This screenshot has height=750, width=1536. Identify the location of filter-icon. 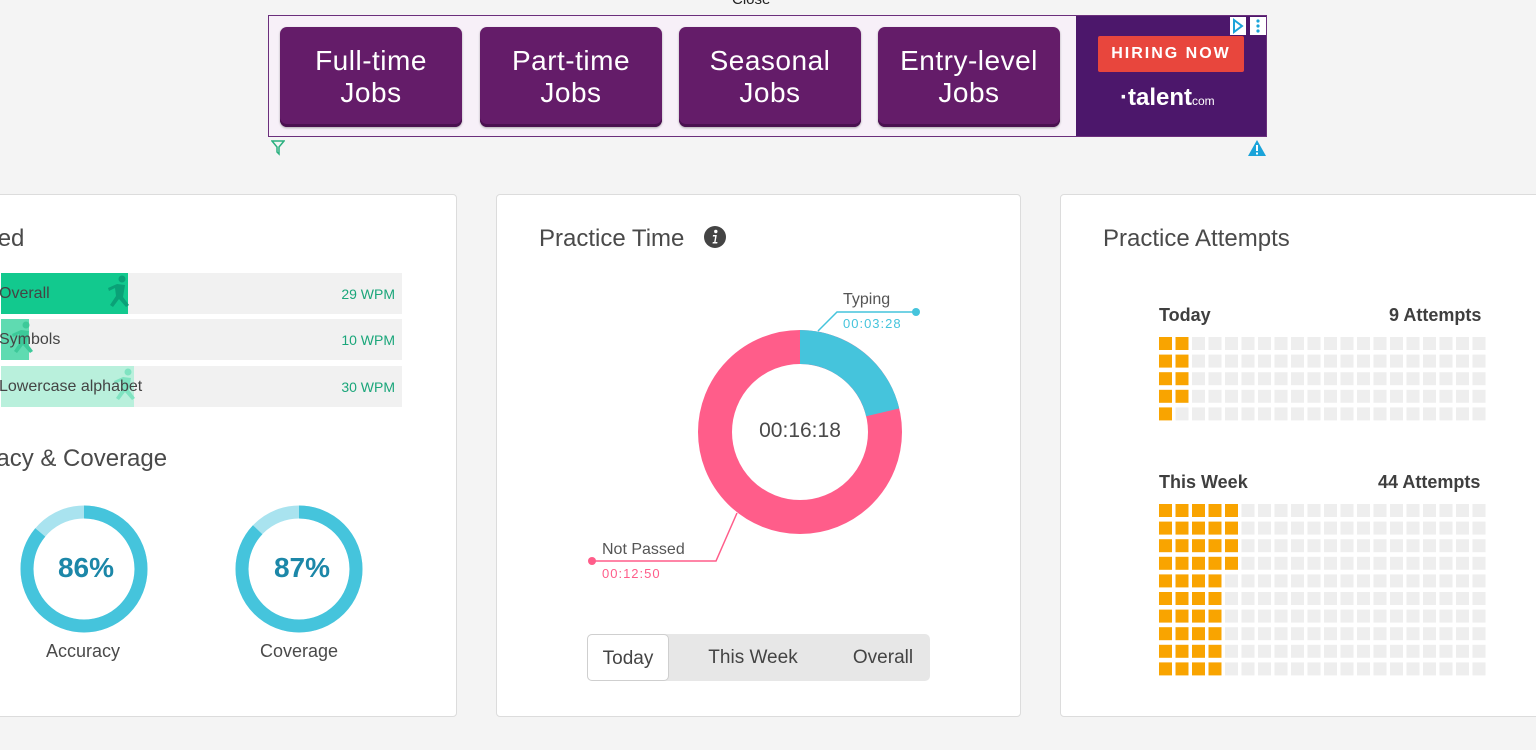
(278, 150).